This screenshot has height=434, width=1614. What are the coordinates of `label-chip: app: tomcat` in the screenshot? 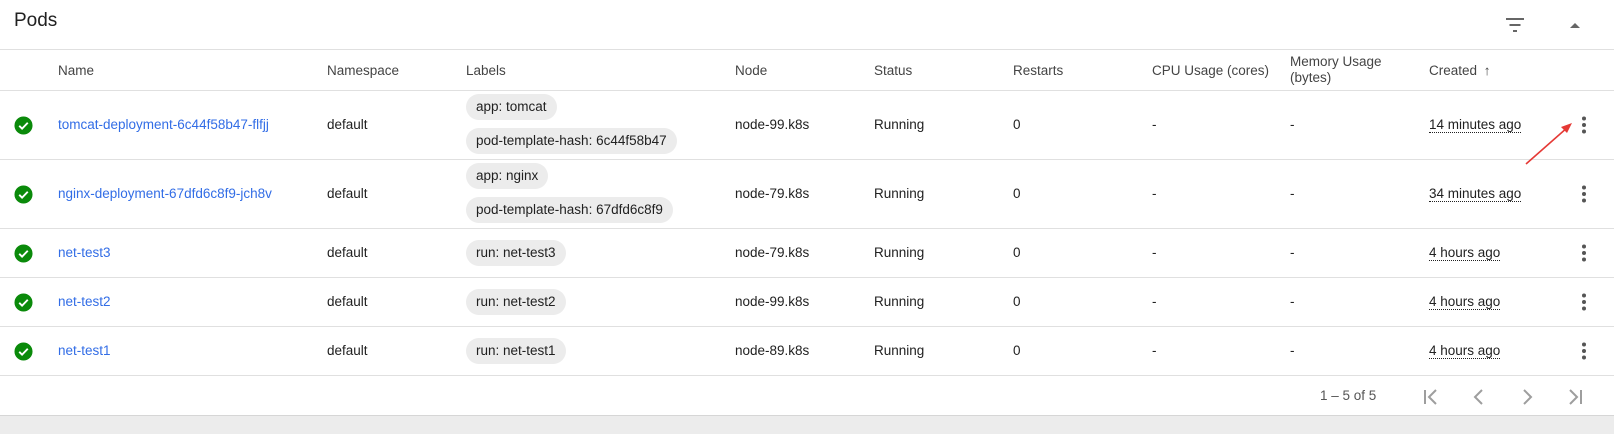 It's located at (511, 107).